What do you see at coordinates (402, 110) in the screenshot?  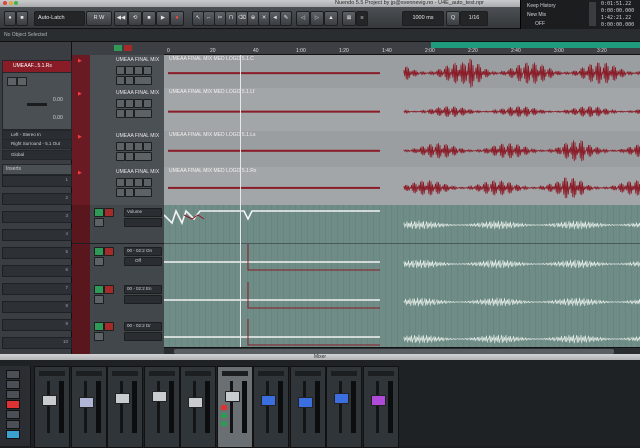 I see `audio-event: UMEAA FINAL MIX MED LOGO 5.1.Lf` at bounding box center [402, 110].